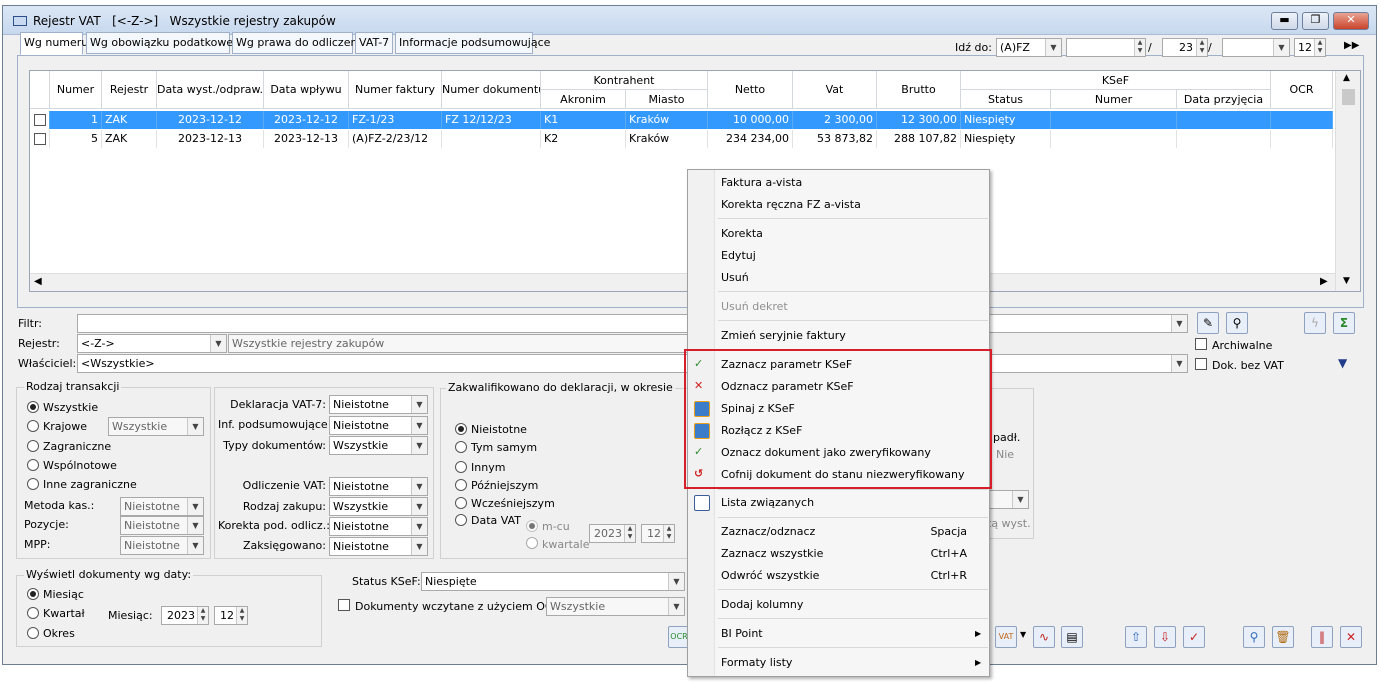  Describe the element at coordinates (1165, 637) in the screenshot. I see `import-icon: ⇩` at that location.